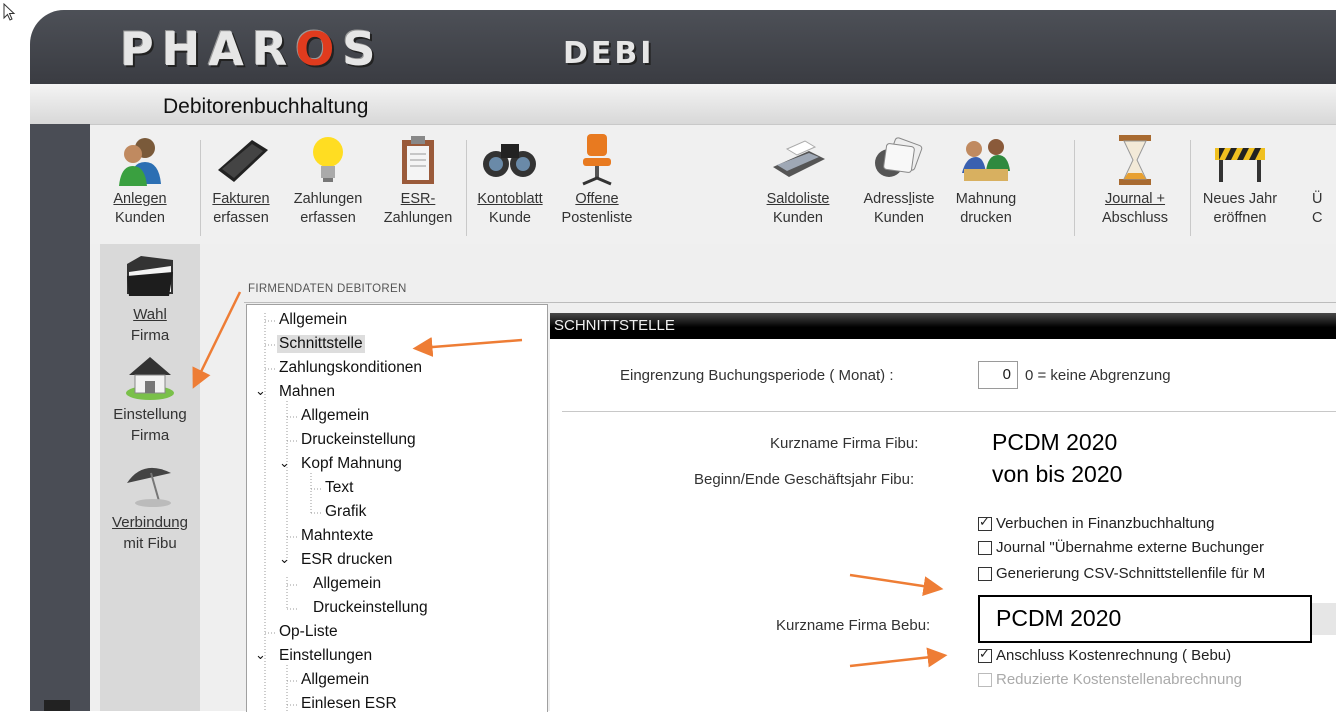 This screenshot has width=1336, height=712. Describe the element at coordinates (351, 464) in the screenshot. I see `tree-item-kopf-mahnung: Kopf Mahnung` at that location.